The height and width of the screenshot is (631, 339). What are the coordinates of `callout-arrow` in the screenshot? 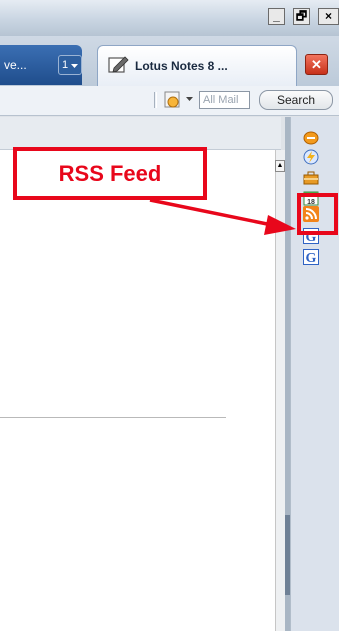 It's located at (222, 216).